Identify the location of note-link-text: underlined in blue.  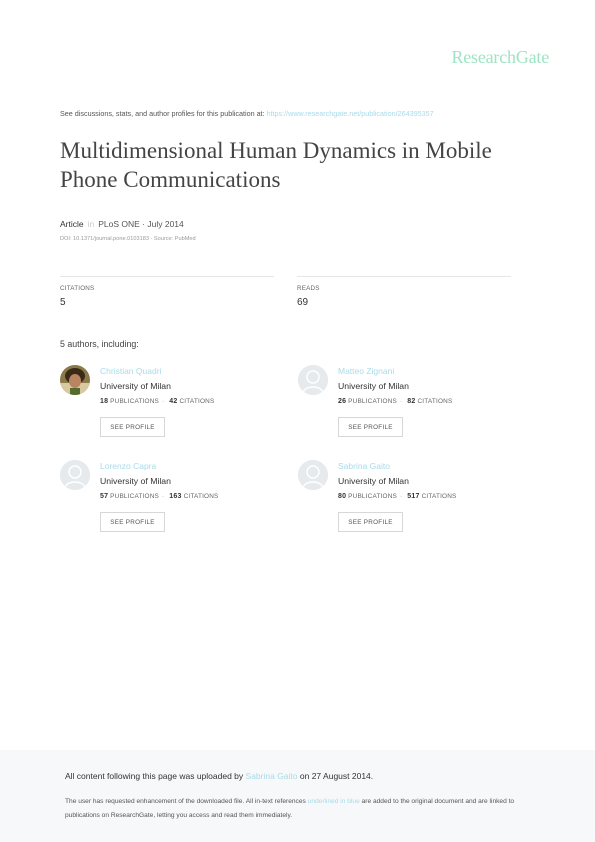
(333, 801).